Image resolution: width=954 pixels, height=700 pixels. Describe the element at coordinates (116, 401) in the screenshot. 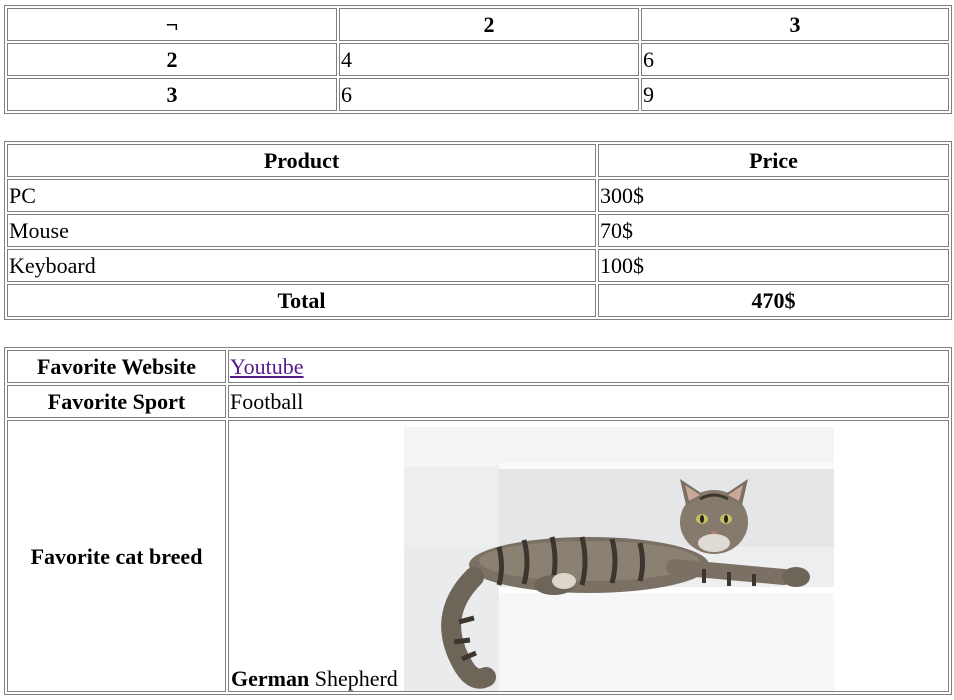

I see `favorite-sport-label: Favorite Sport` at that location.